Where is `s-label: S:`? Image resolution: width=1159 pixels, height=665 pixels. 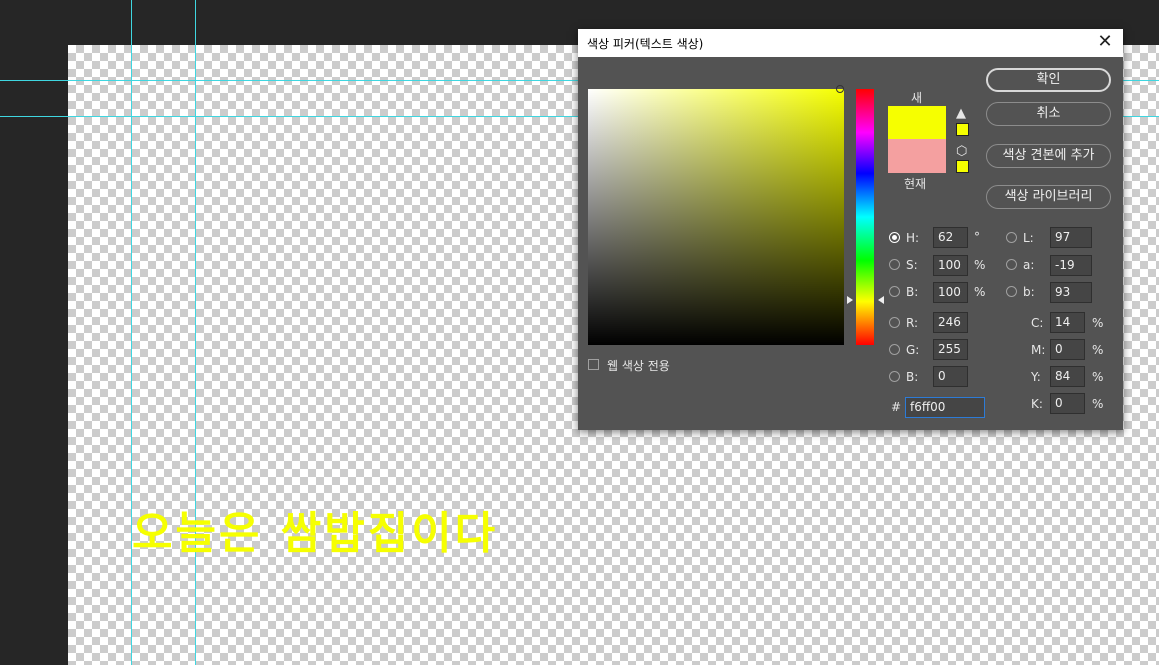 s-label: S: is located at coordinates (912, 265).